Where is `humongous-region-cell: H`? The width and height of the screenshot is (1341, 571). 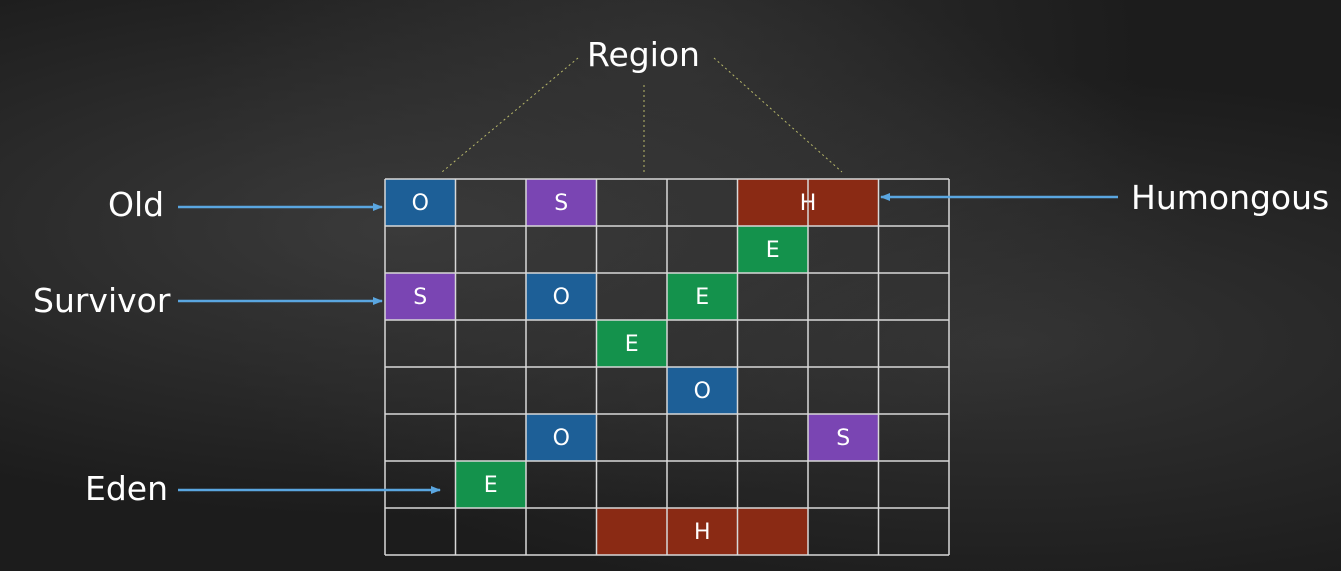 humongous-region-cell: H is located at coordinates (702, 531).